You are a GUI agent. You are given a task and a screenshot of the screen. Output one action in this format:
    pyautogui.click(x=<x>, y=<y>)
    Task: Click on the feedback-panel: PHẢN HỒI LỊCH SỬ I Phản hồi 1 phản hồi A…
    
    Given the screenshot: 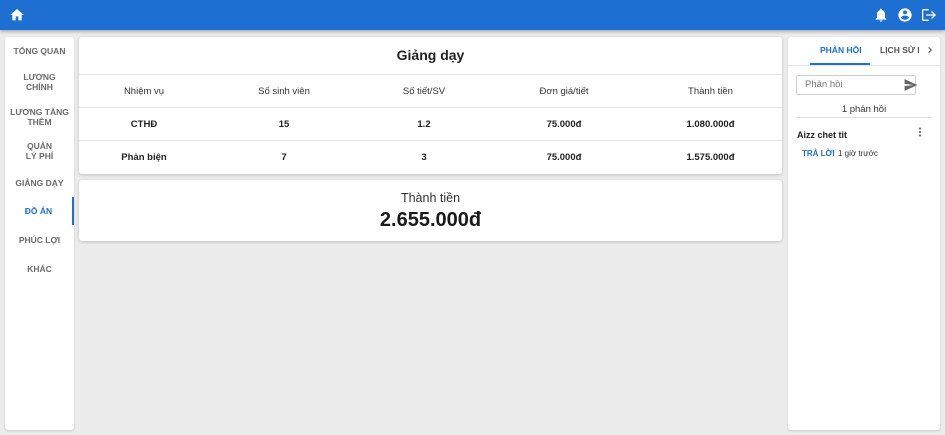 What is the action you would take?
    pyautogui.click(x=864, y=233)
    